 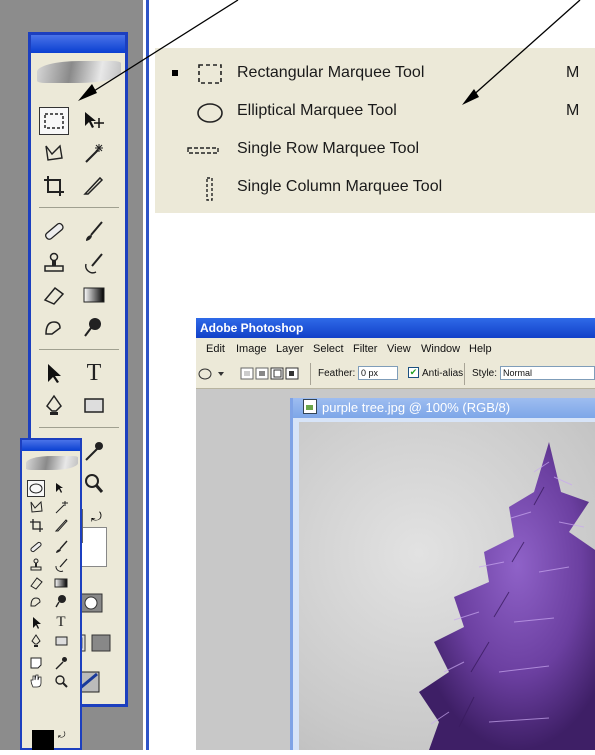 I want to click on annotation-arrows-layer, so click(x=329, y=52).